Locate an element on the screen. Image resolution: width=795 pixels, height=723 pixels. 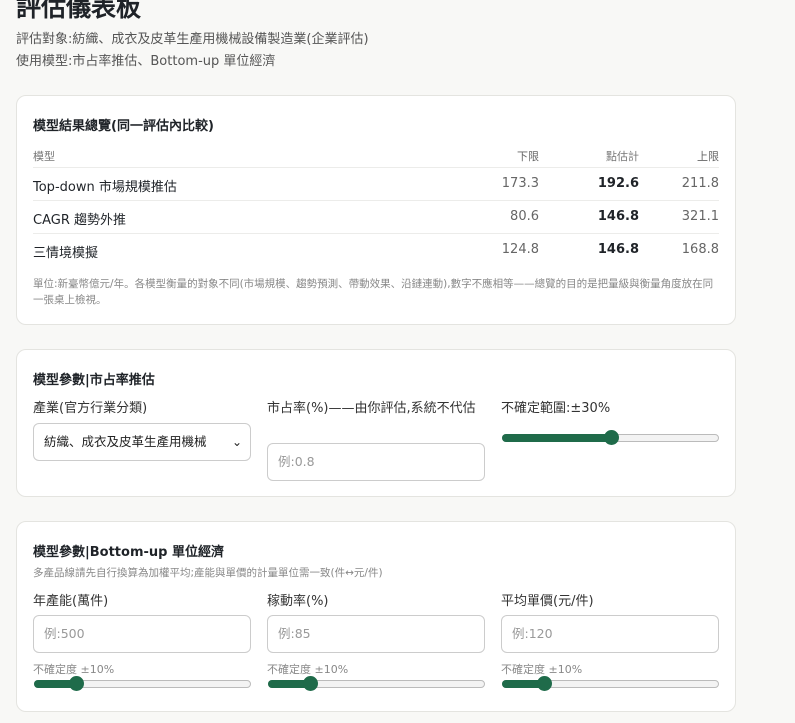
chevron-down-icon: ⌄ is located at coordinates (236, 442).